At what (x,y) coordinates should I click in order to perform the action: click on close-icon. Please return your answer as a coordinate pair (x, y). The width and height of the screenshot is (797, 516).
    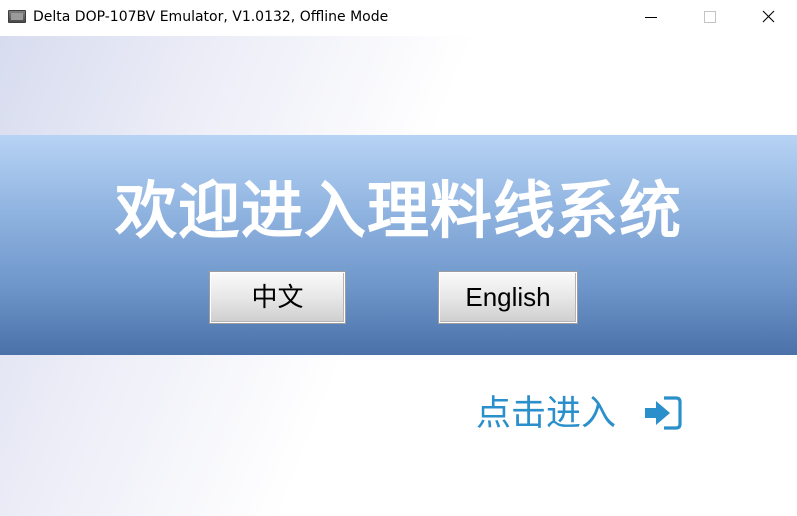
    Looking at the image, I should click on (768, 16).